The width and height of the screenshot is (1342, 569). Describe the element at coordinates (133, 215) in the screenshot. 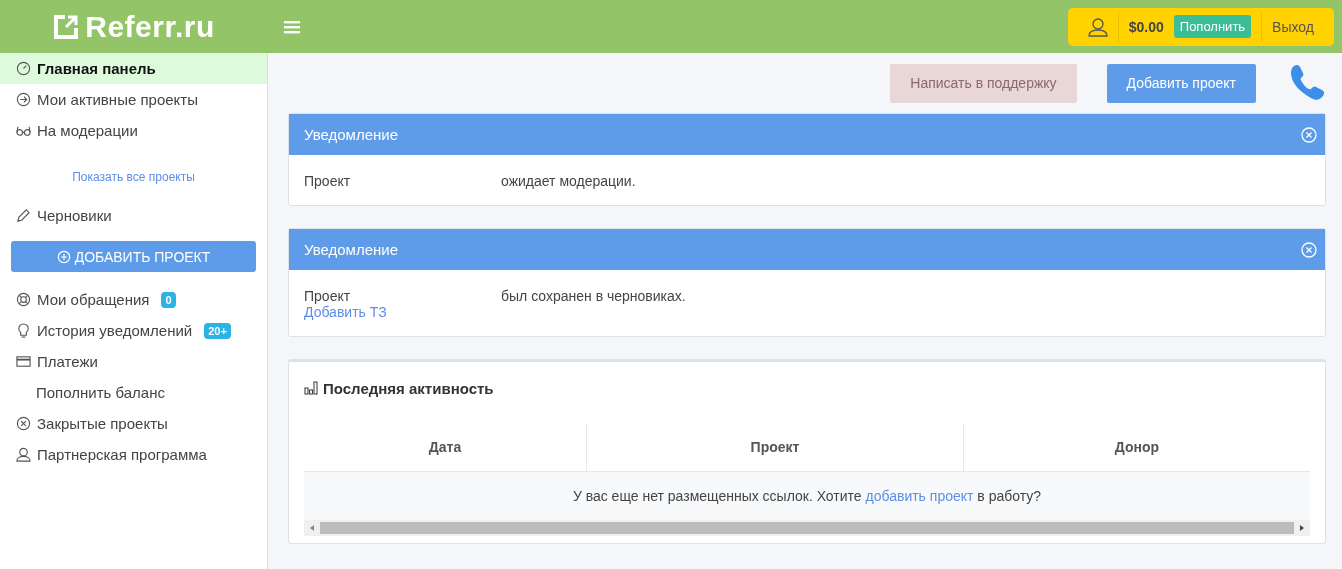

I see `sidebar-item: Черновики` at that location.